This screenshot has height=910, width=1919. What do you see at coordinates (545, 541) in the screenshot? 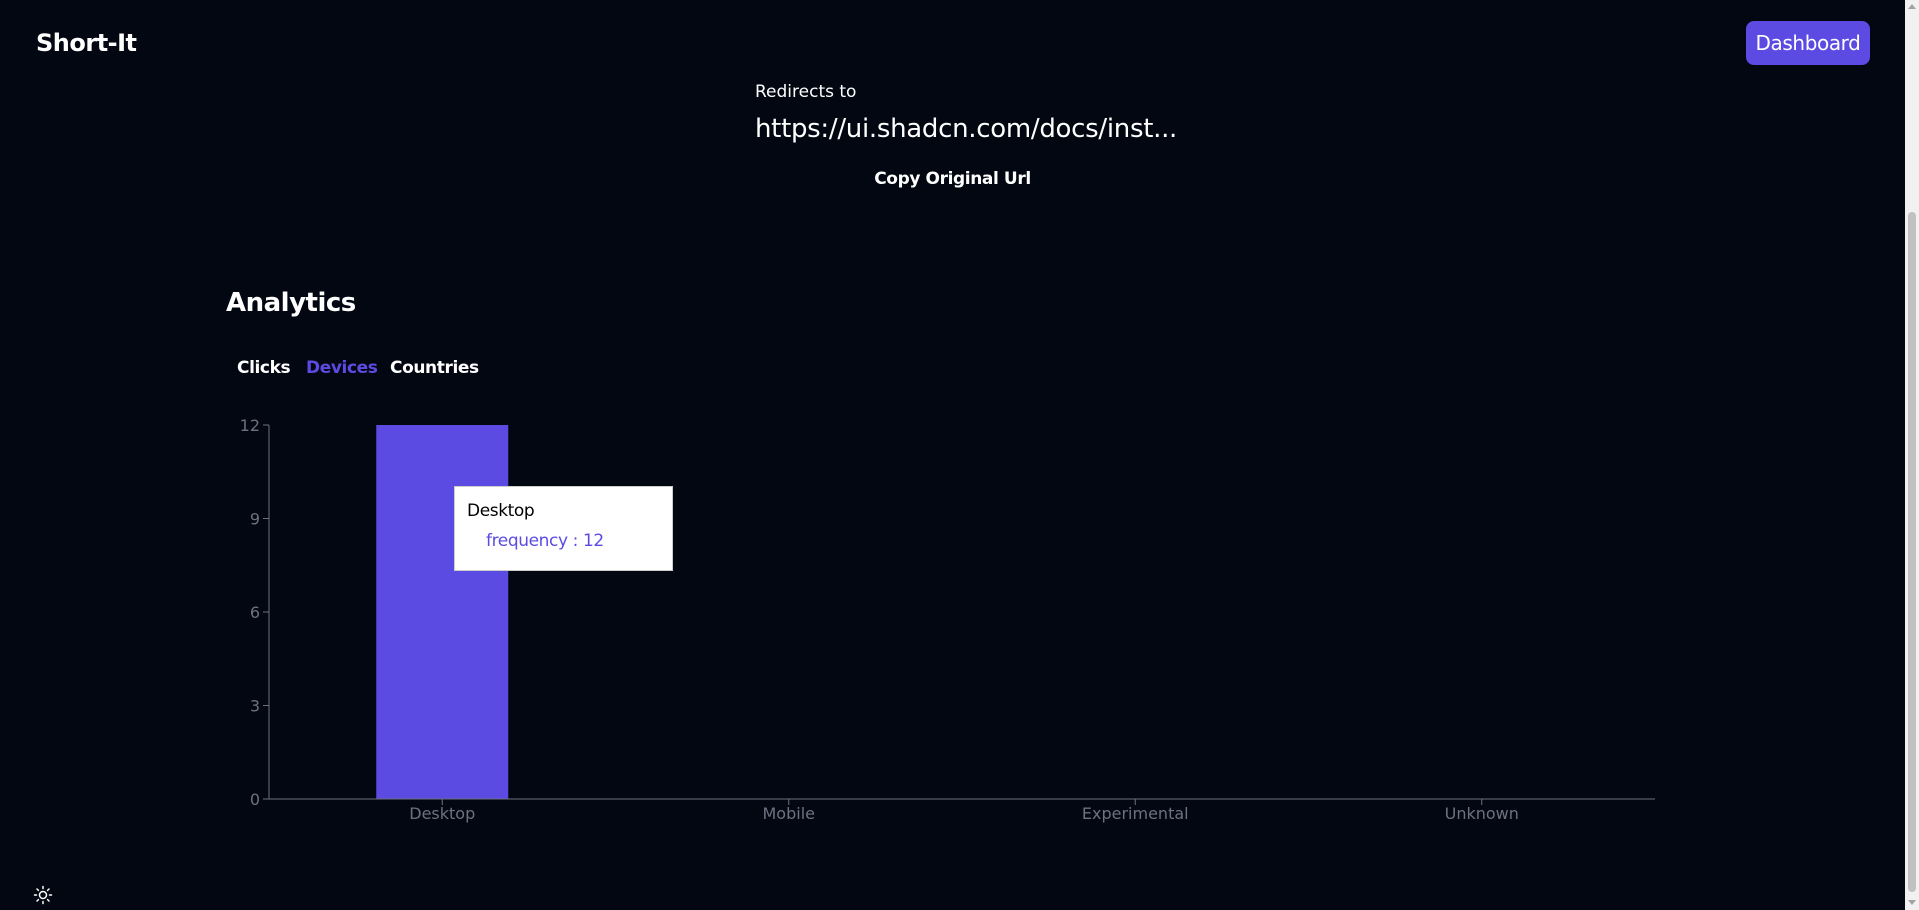
I see `tooltip-value: frequency : 12` at bounding box center [545, 541].